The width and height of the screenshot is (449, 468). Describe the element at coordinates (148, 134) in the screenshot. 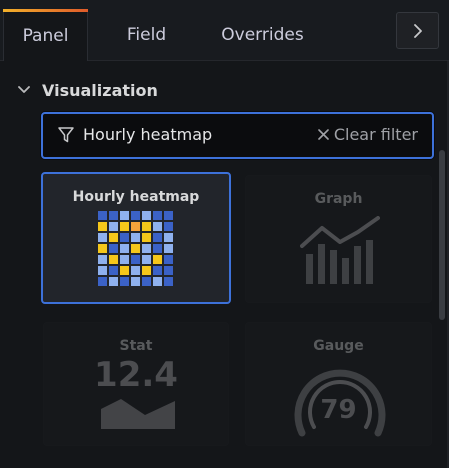

I see `search-value: Hourly heatmap` at that location.